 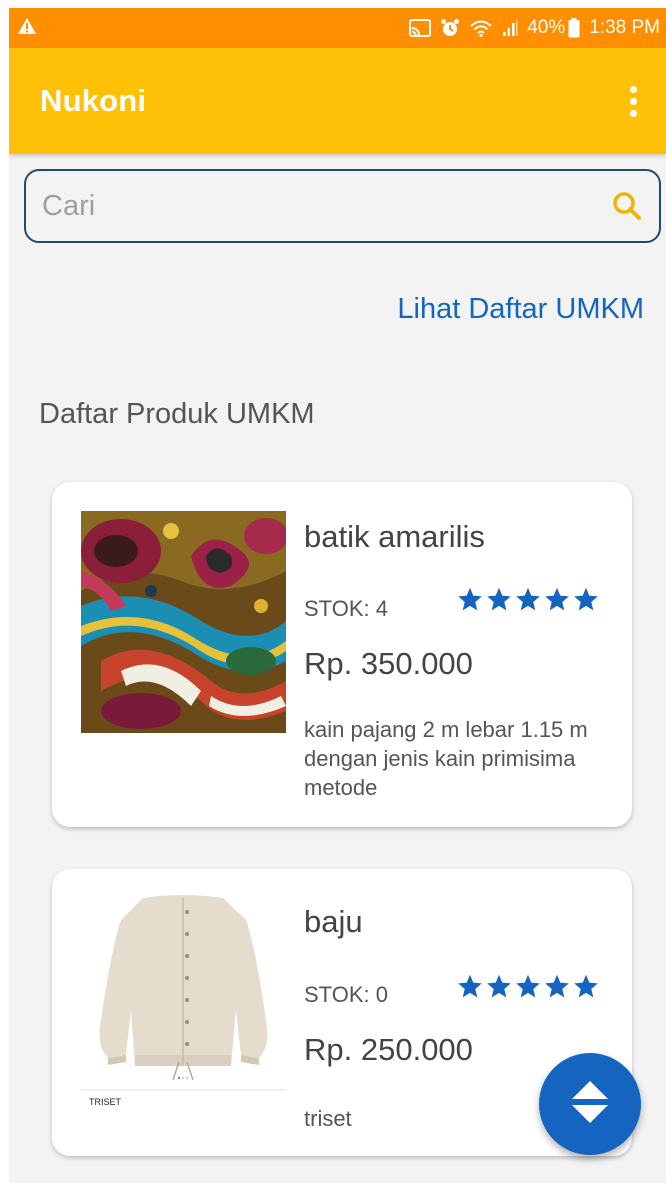 I want to click on wifi-icon, so click(x=481, y=28).